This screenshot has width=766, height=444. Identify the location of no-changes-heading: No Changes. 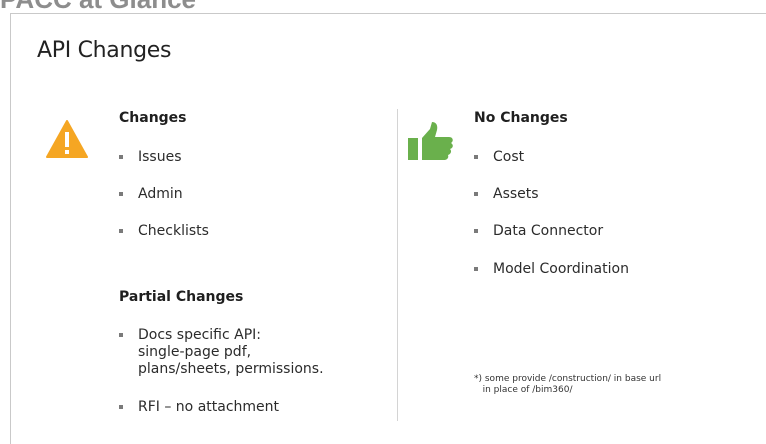
(521, 118).